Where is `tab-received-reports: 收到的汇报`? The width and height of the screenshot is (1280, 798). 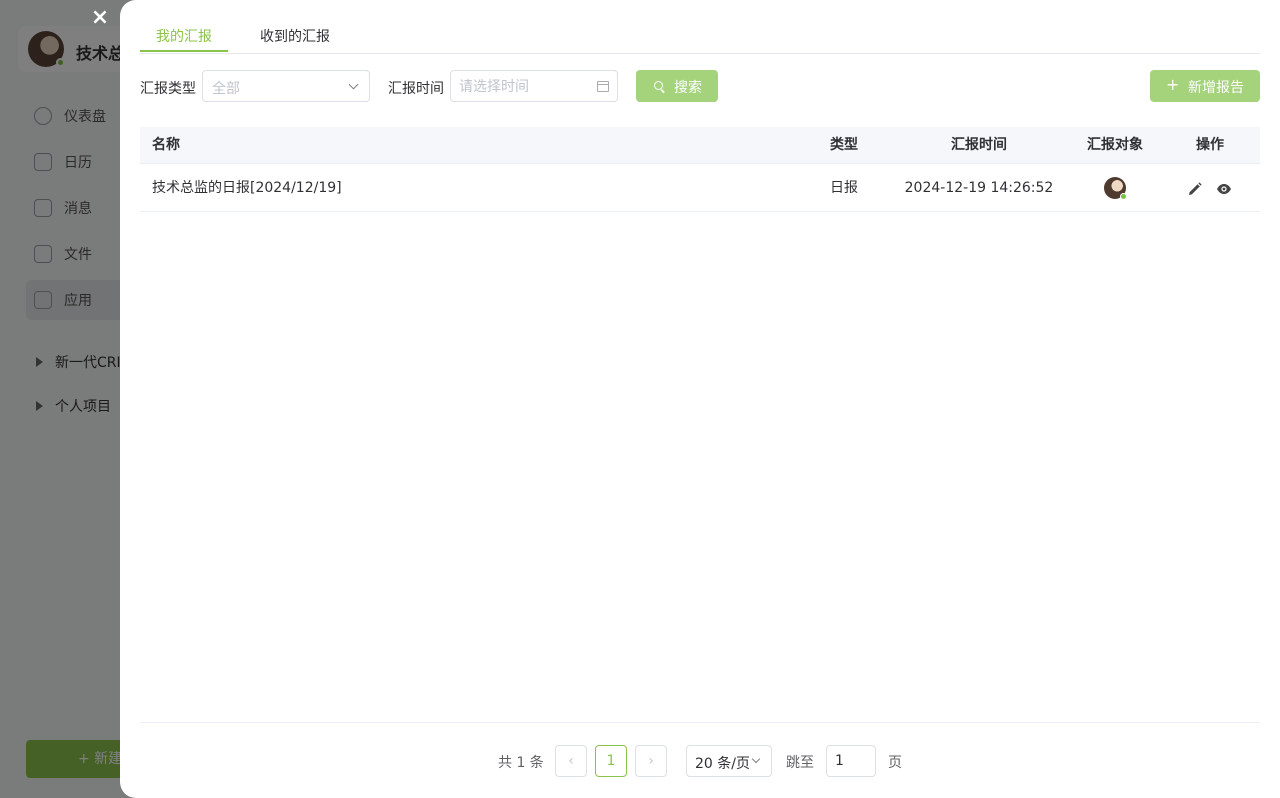 tab-received-reports: 收到的汇报 is located at coordinates (295, 40).